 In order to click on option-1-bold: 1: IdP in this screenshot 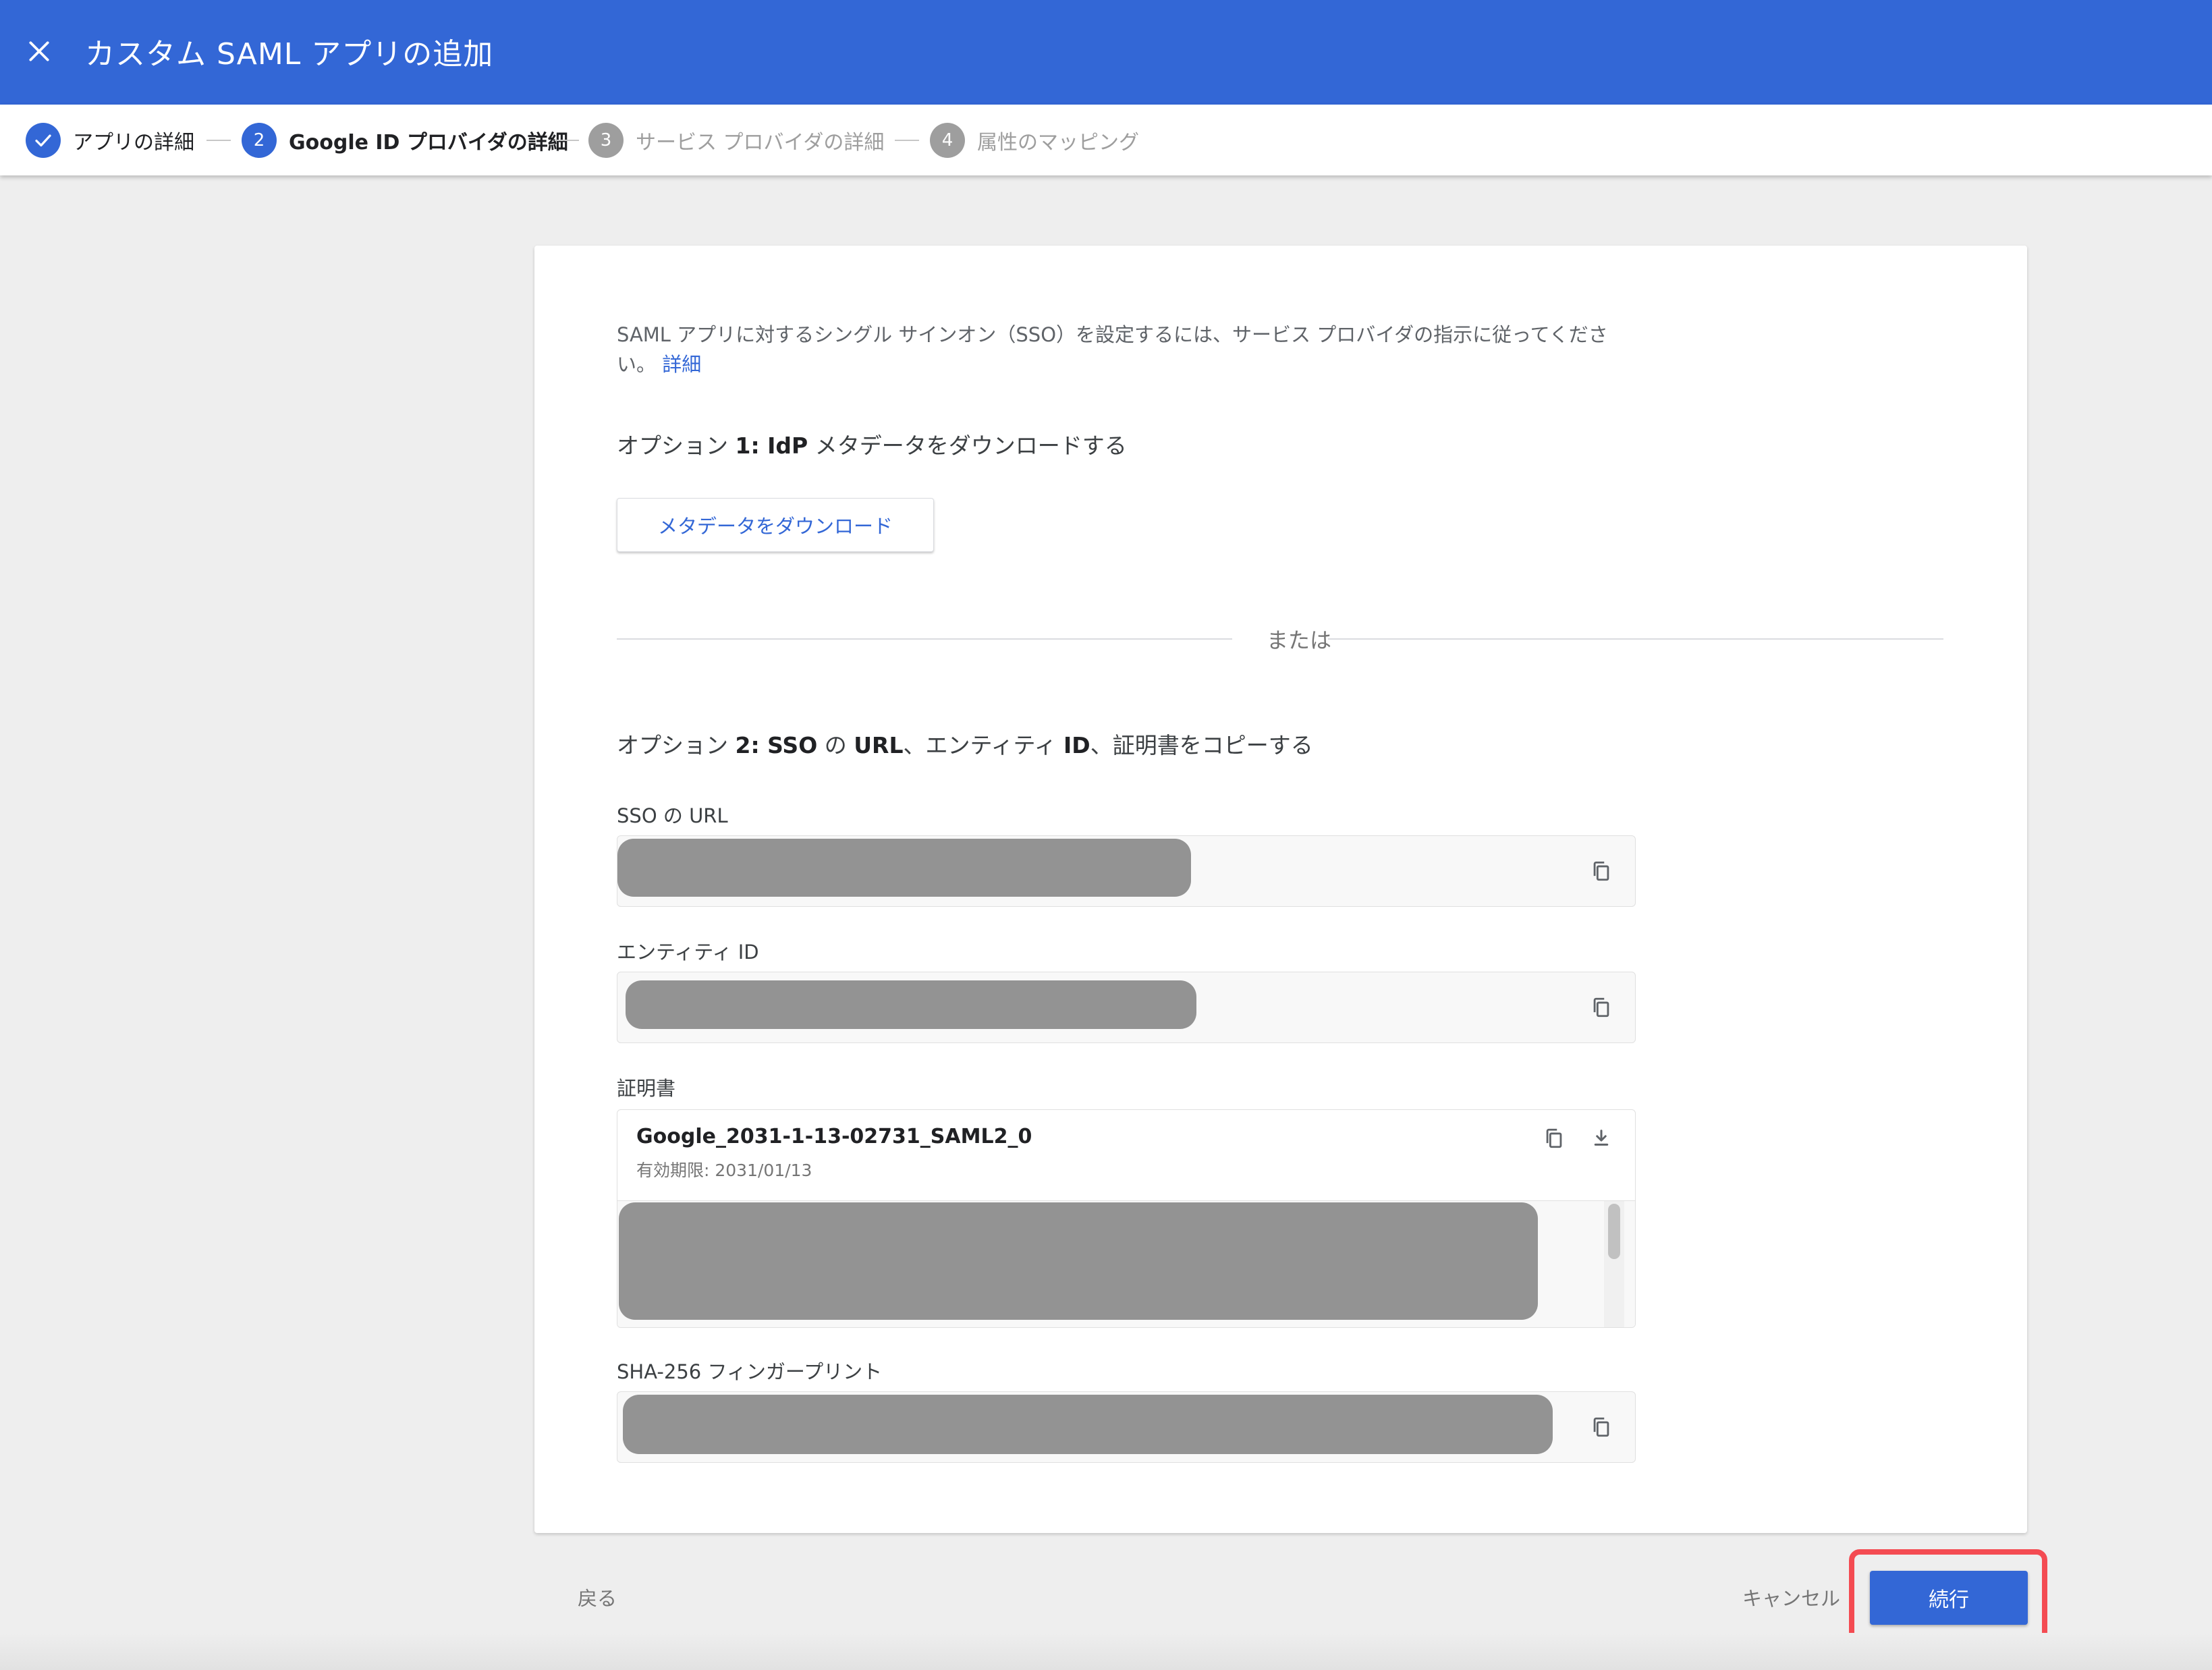, I will do `click(771, 446)`.